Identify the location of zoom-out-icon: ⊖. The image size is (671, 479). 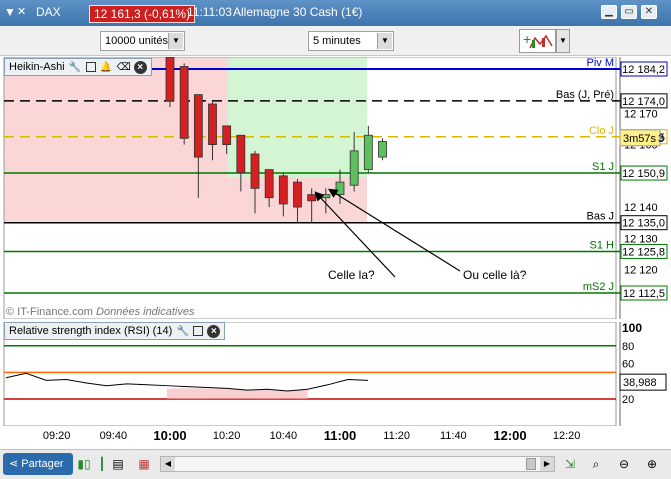
(624, 464).